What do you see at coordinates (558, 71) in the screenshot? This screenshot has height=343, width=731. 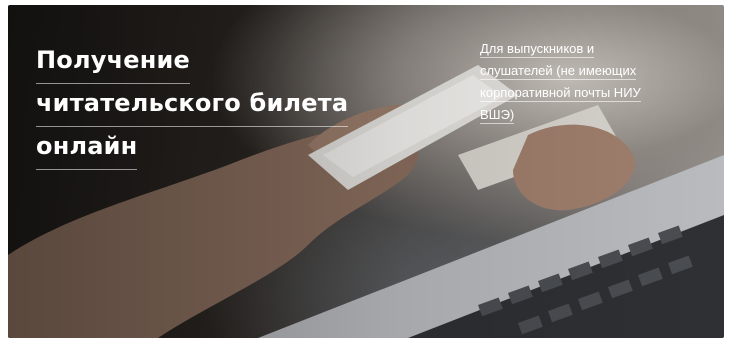 I see `banner-subtitle-line: слушателей (не имеющих` at bounding box center [558, 71].